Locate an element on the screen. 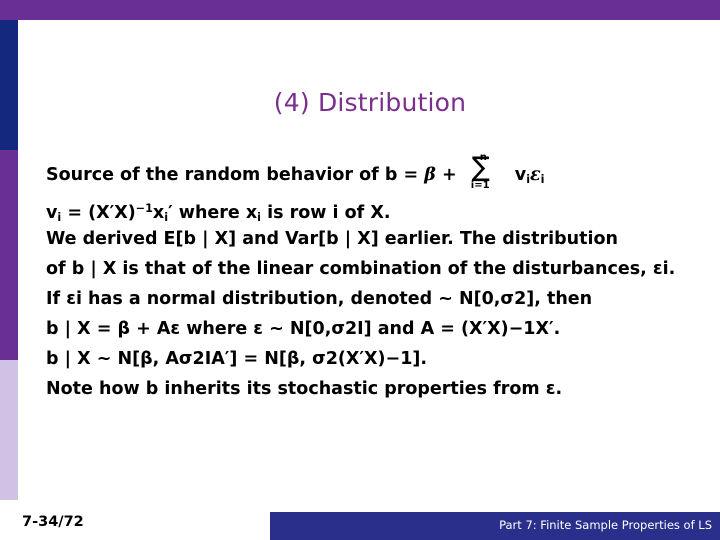 Image resolution: width=720 pixels, height=540 pixels. line1-text-a: Source of the random behavior of is located at coordinates (215, 175).